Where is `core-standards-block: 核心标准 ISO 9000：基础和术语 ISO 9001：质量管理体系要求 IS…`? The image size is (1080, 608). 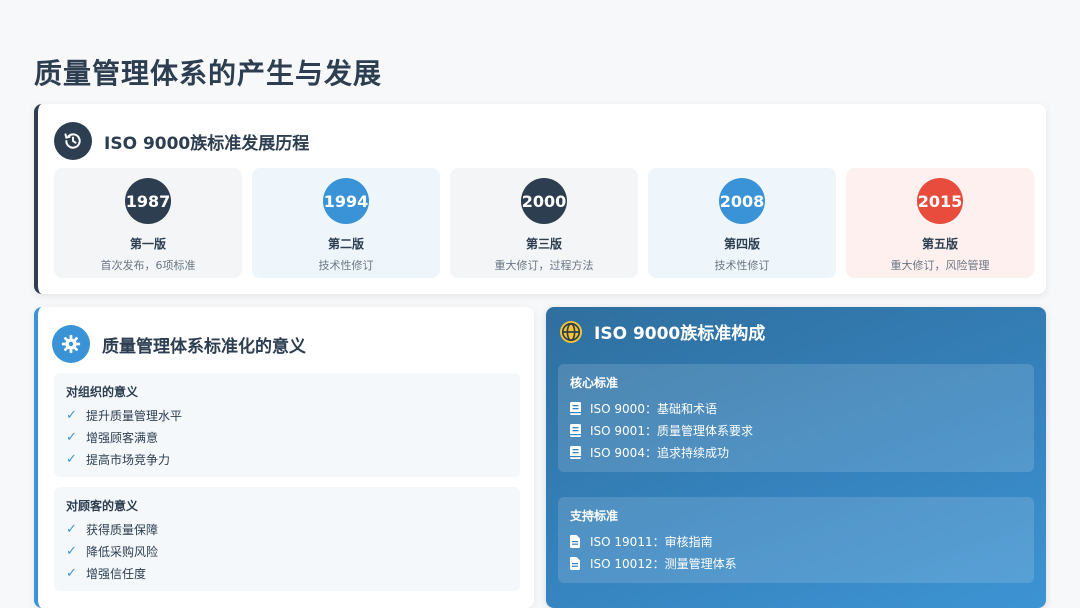 core-standards-block: 核心标准 ISO 9000：基础和术语 ISO 9001：质量管理体系要求 IS… is located at coordinates (796, 418).